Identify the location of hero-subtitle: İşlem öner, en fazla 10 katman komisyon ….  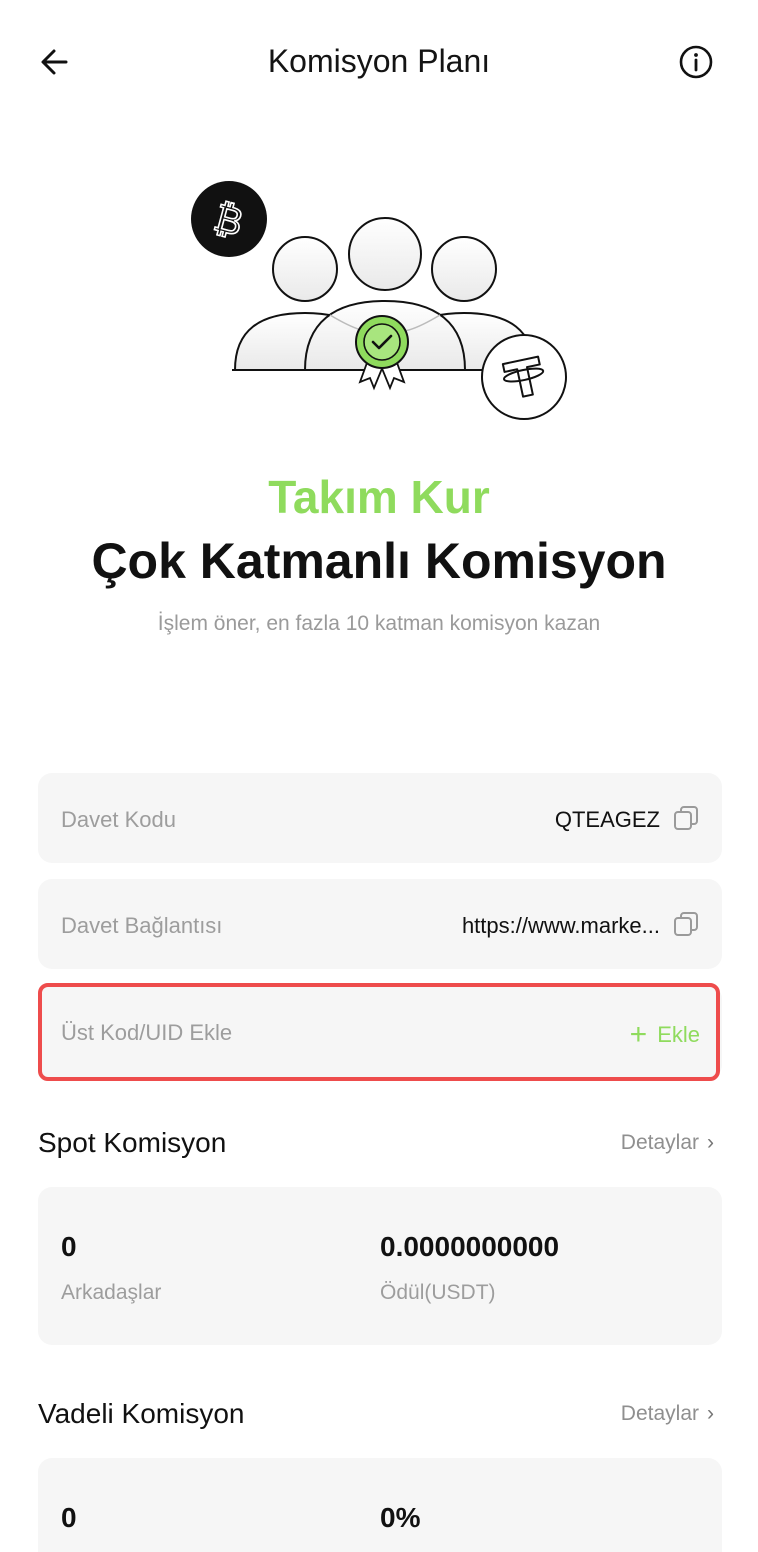
(379, 623).